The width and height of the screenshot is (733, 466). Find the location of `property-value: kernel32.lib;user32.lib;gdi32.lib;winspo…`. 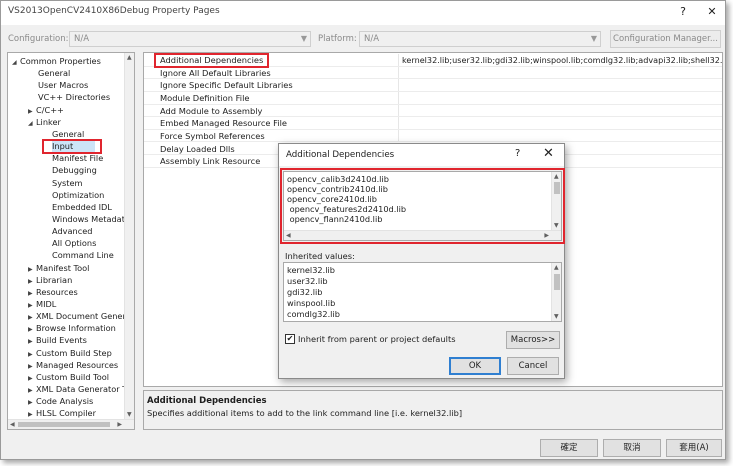

property-value: kernel32.lib;user32.lib;gdi32.lib;winspo… is located at coordinates (562, 60).